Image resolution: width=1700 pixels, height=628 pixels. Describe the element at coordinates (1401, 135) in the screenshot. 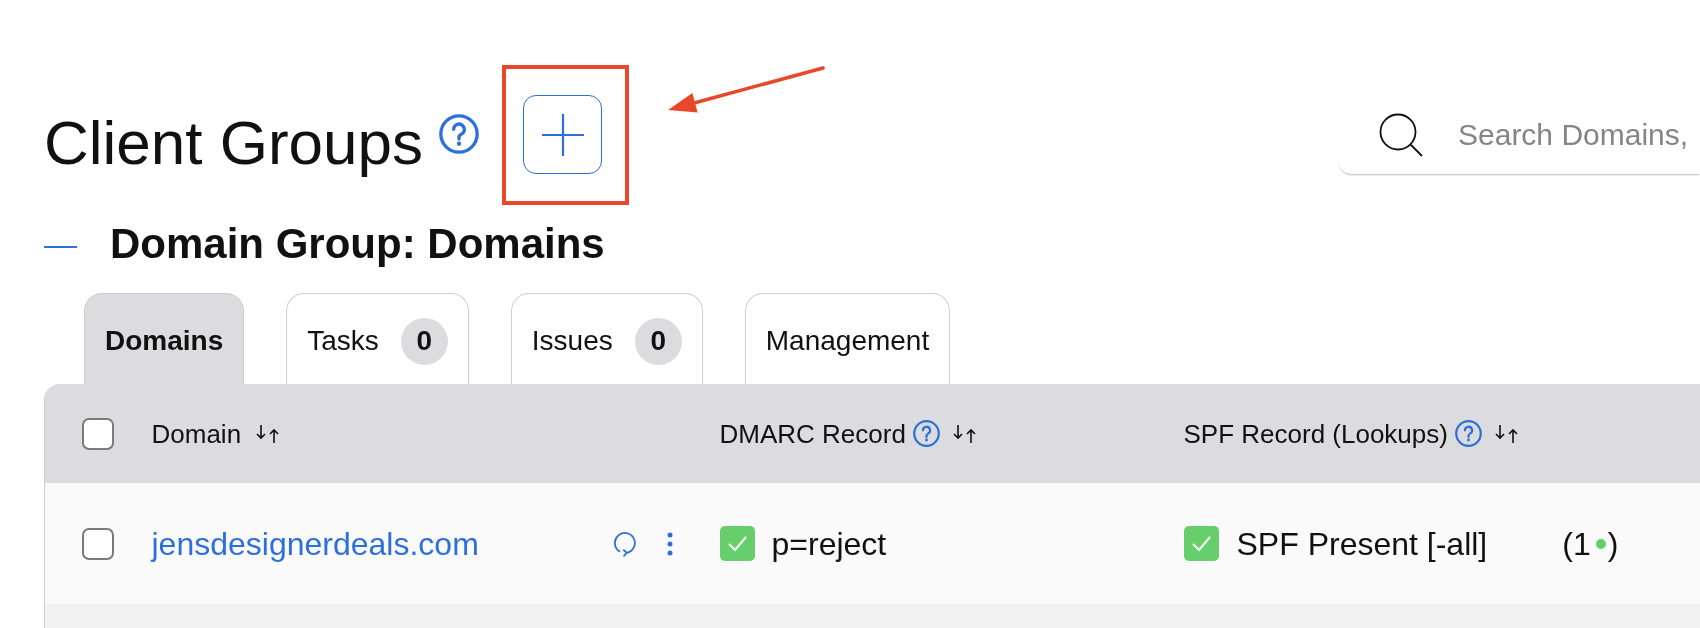

I see `search-icon` at that location.